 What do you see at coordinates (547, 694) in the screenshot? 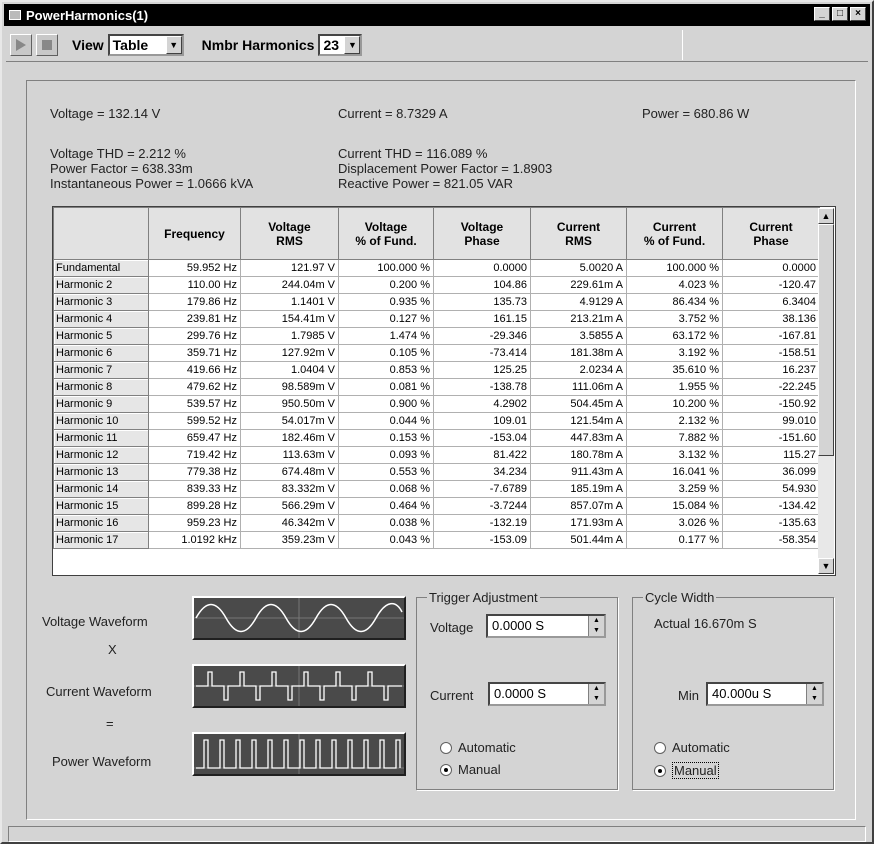
I see `trigger-current-input: 0.0000 S ▲ ▼` at bounding box center [547, 694].